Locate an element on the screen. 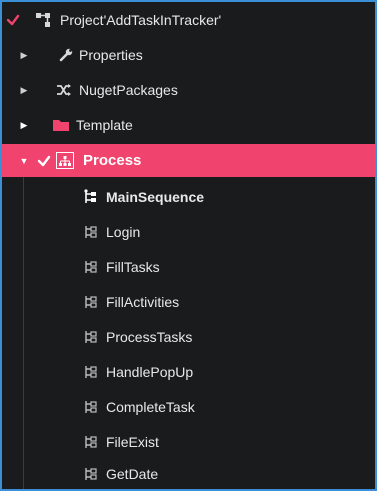  project-label: Project'AddTaskInTracker' is located at coordinates (141, 20).